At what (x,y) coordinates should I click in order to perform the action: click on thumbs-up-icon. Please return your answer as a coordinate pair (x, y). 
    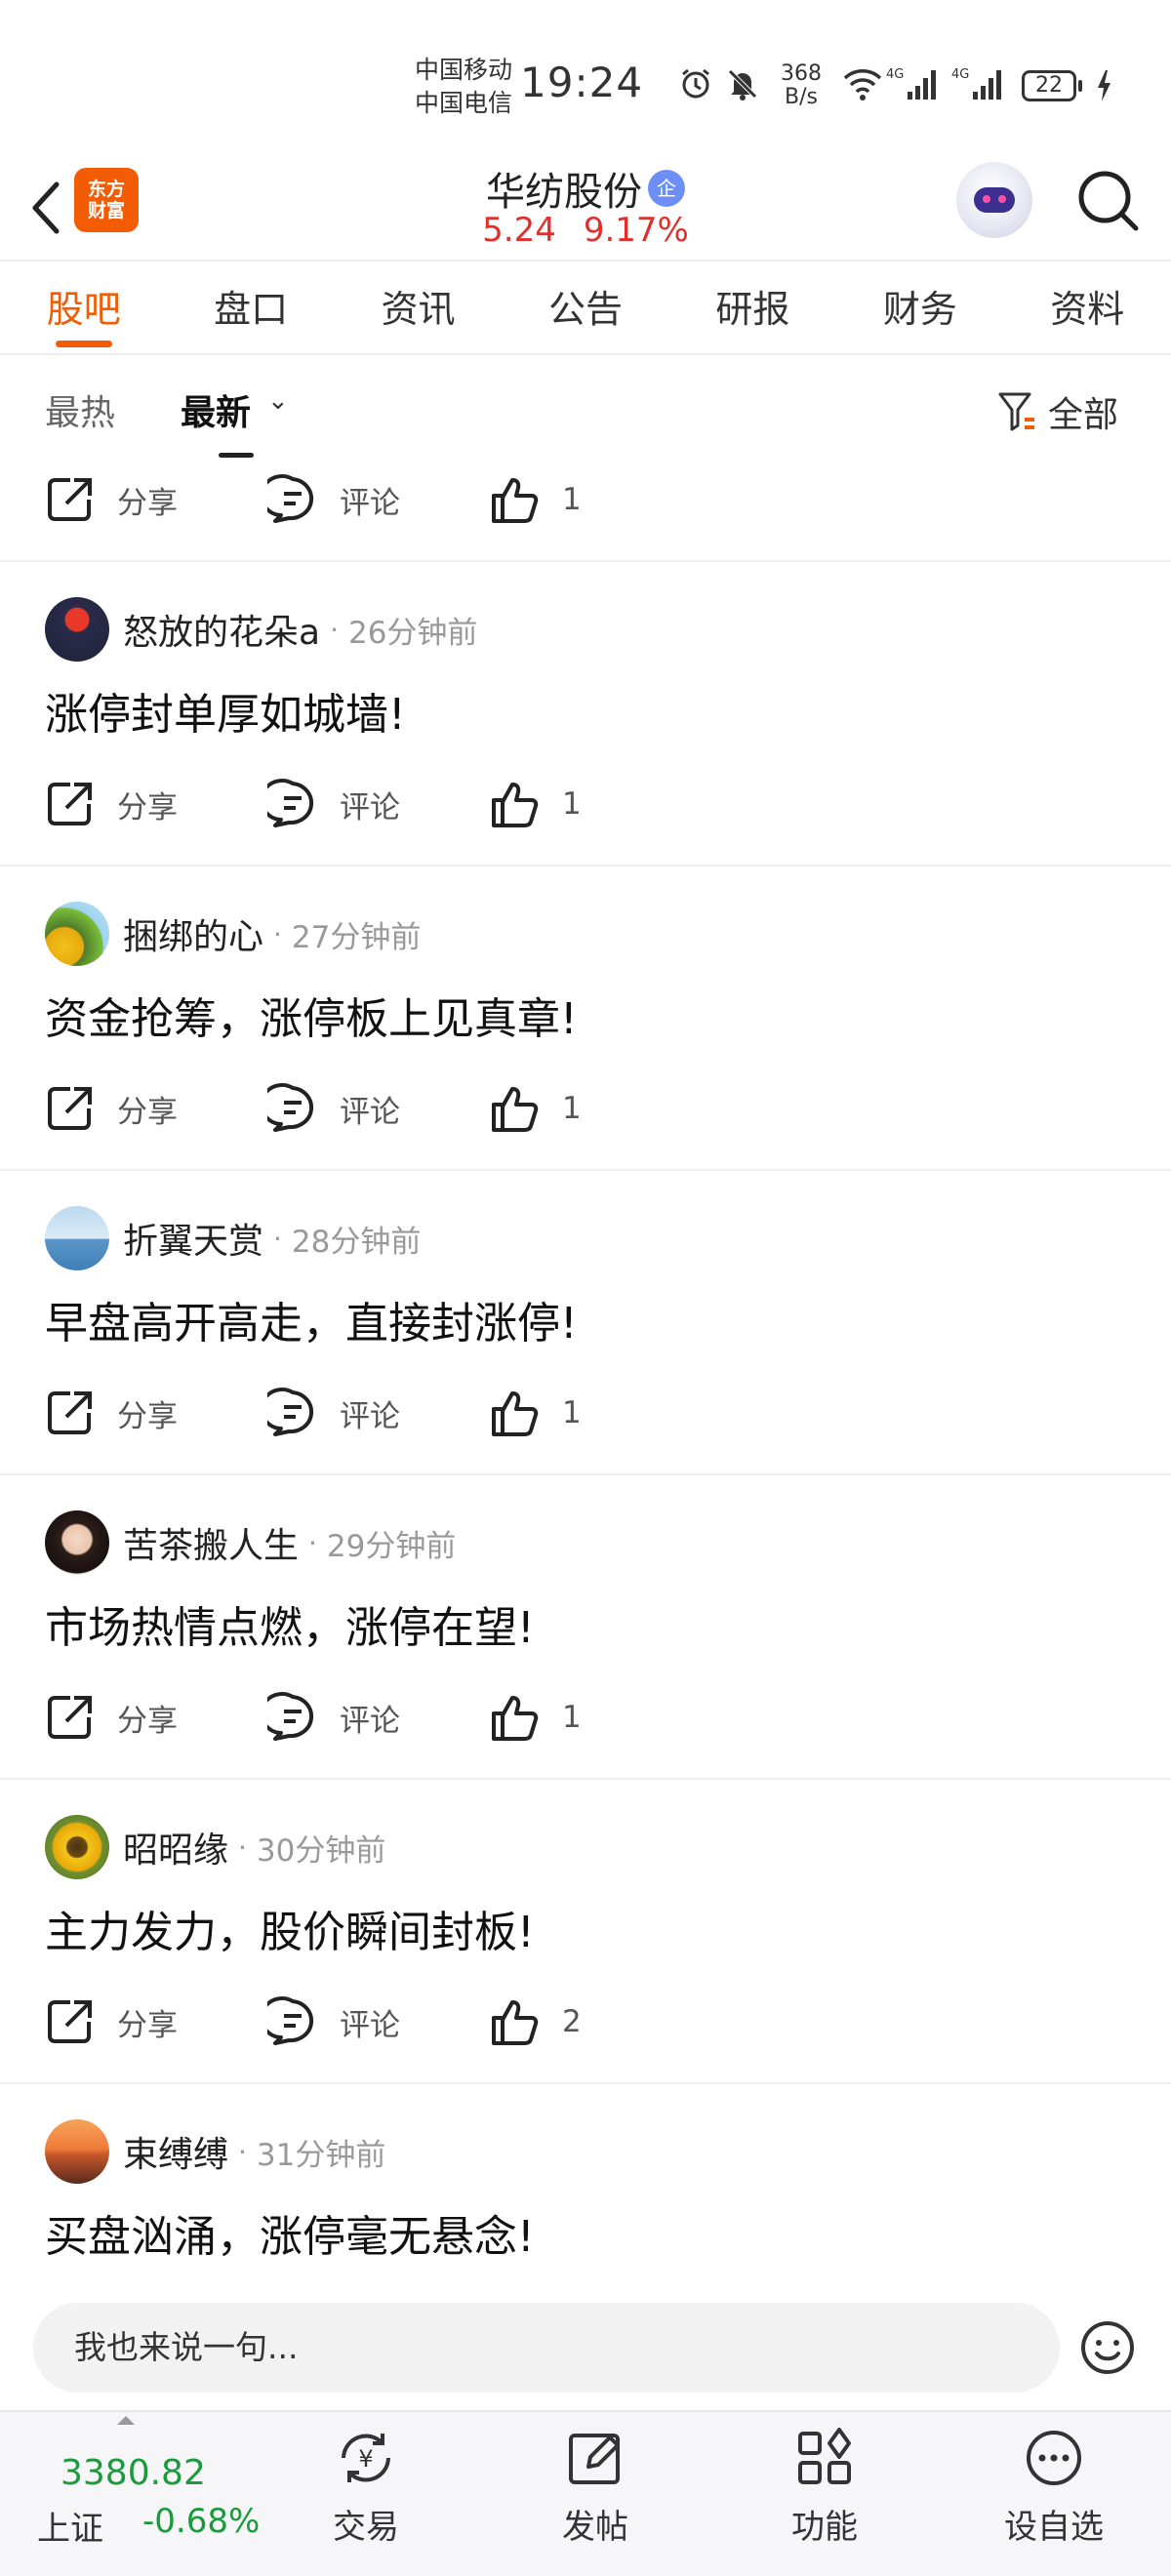
    Looking at the image, I should click on (515, 1109).